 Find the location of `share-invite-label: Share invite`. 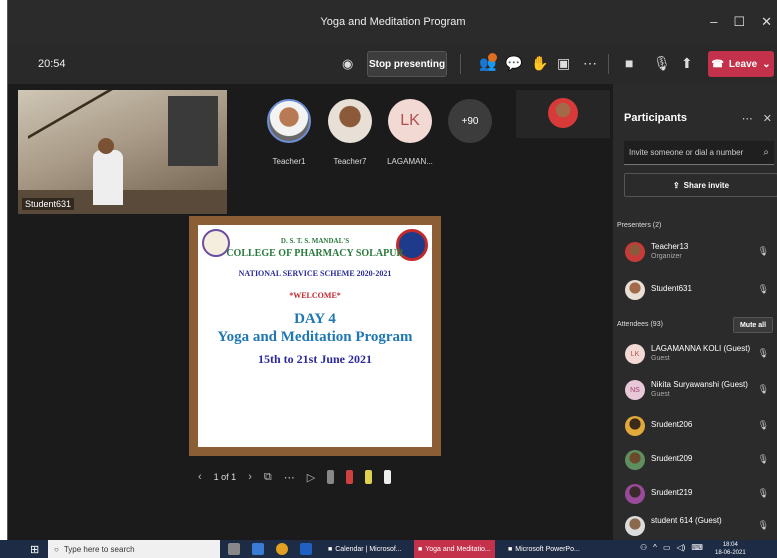

share-invite-label: Share invite is located at coordinates (706, 185).